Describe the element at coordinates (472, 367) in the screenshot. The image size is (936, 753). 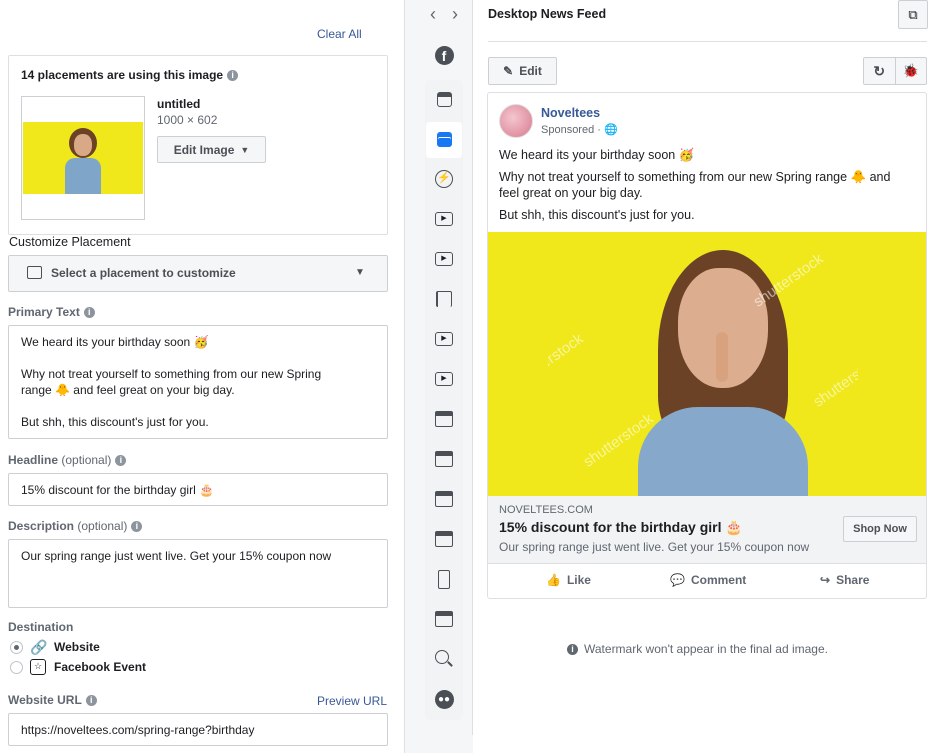
I see `rail-divider` at that location.